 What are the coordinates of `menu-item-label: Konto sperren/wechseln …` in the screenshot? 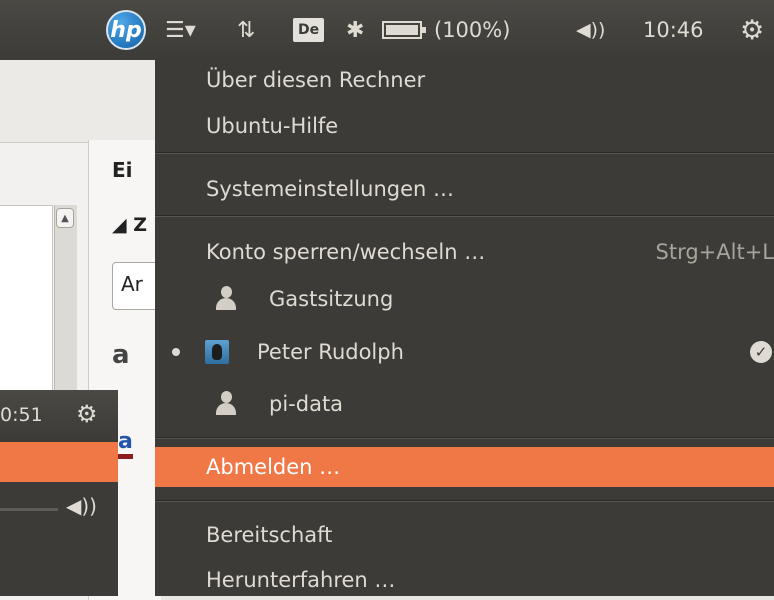 It's located at (346, 252).